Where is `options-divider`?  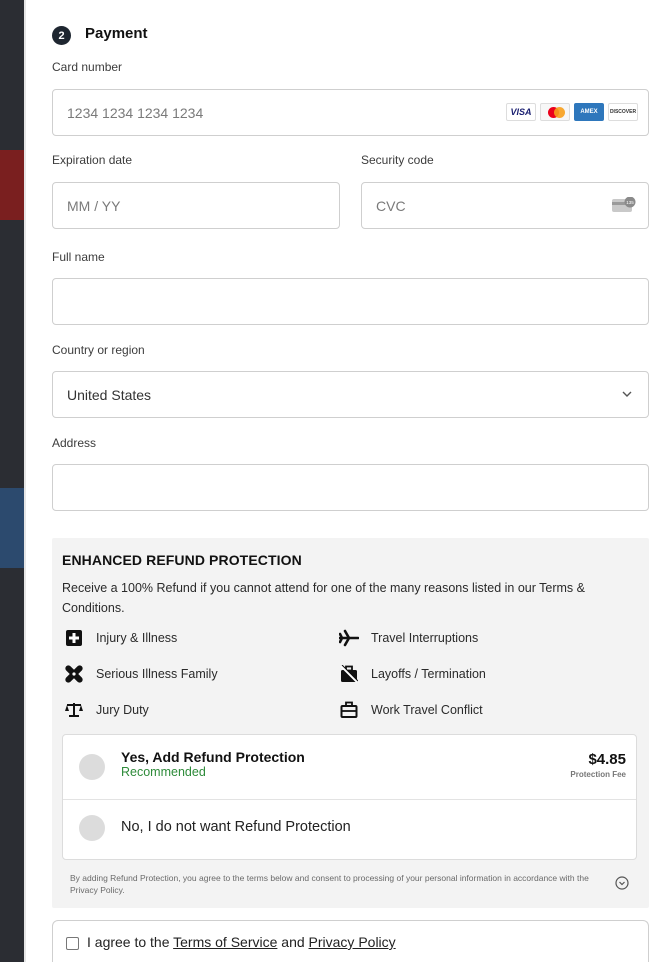 options-divider is located at coordinates (349, 799).